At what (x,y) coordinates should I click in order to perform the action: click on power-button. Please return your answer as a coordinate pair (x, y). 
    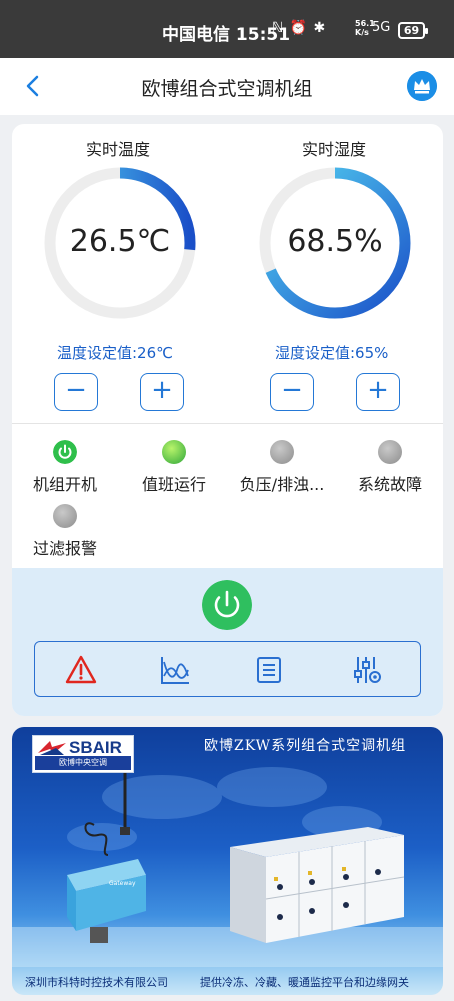
    Looking at the image, I should click on (227, 605).